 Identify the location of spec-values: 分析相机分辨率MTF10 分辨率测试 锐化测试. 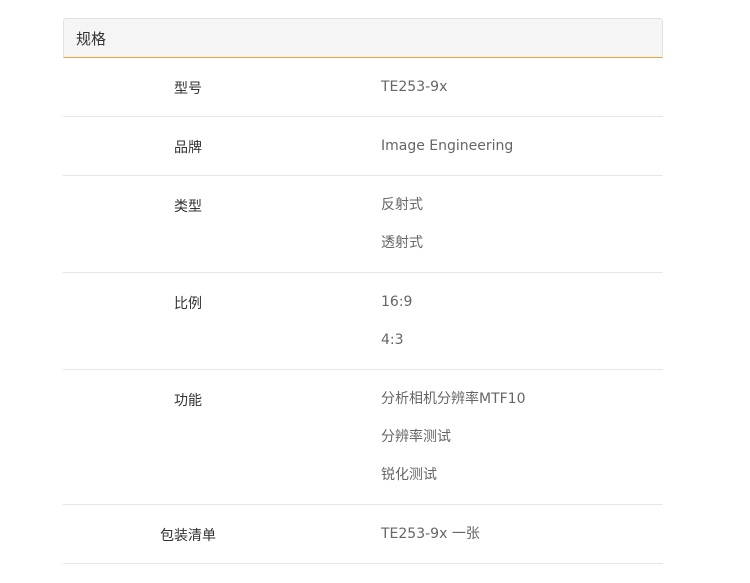
(488, 437).